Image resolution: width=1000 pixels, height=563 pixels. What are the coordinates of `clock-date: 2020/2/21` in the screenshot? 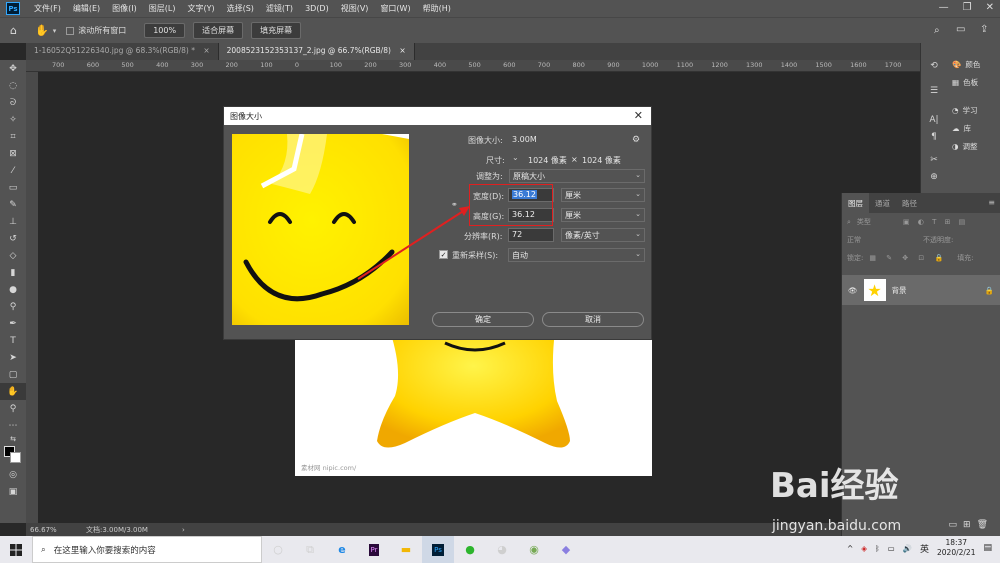 It's located at (956, 552).